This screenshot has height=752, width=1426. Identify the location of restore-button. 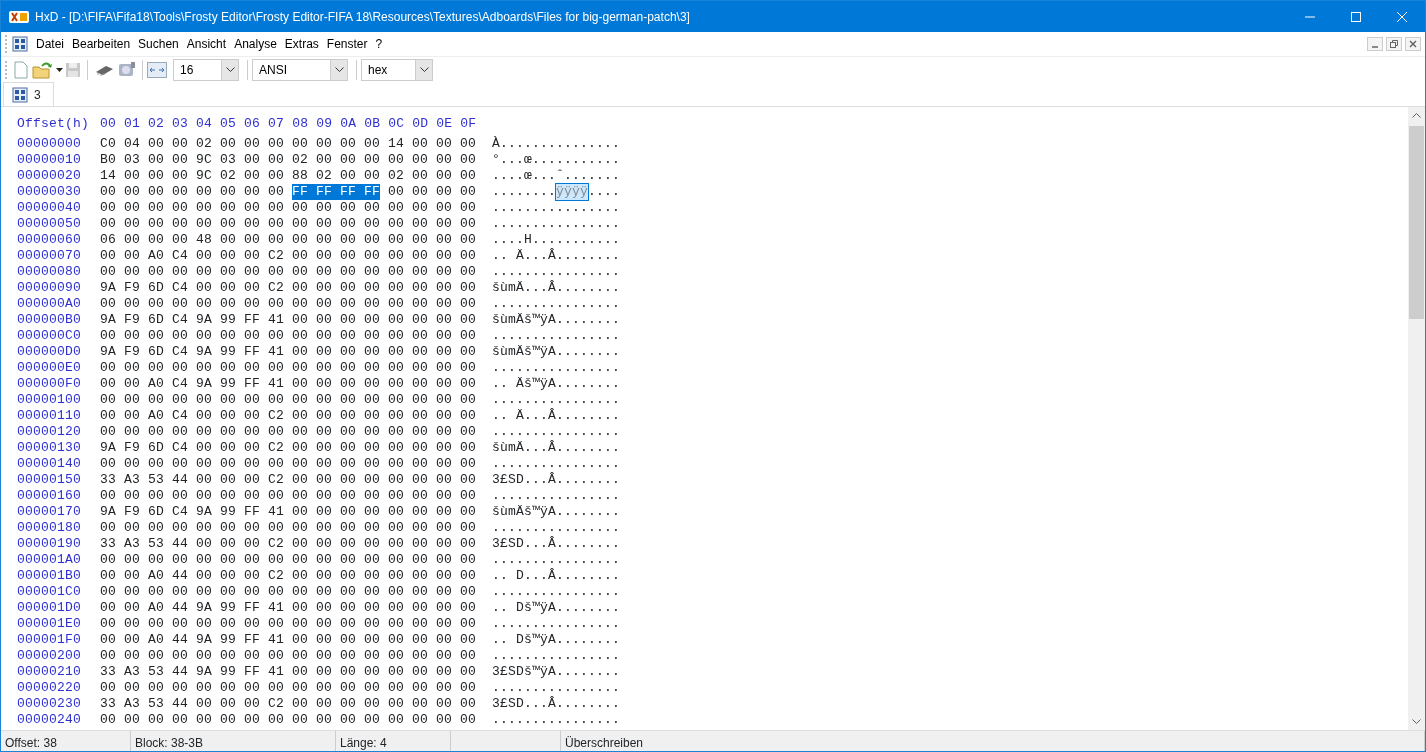
(1394, 44).